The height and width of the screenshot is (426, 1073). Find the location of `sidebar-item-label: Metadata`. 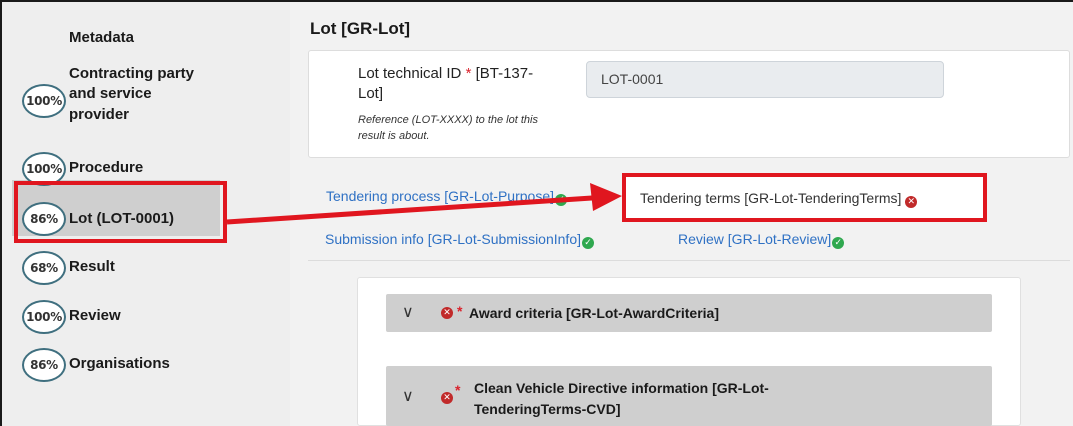

sidebar-item-label: Metadata is located at coordinates (102, 37).